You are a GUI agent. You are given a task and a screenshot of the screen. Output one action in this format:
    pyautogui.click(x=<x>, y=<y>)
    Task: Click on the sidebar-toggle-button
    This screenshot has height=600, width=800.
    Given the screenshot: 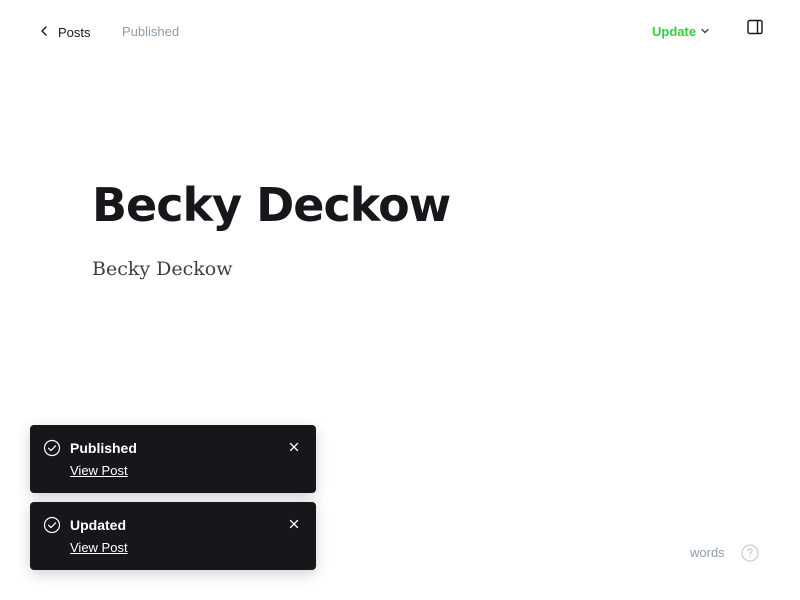 What is the action you would take?
    pyautogui.click(x=755, y=29)
    